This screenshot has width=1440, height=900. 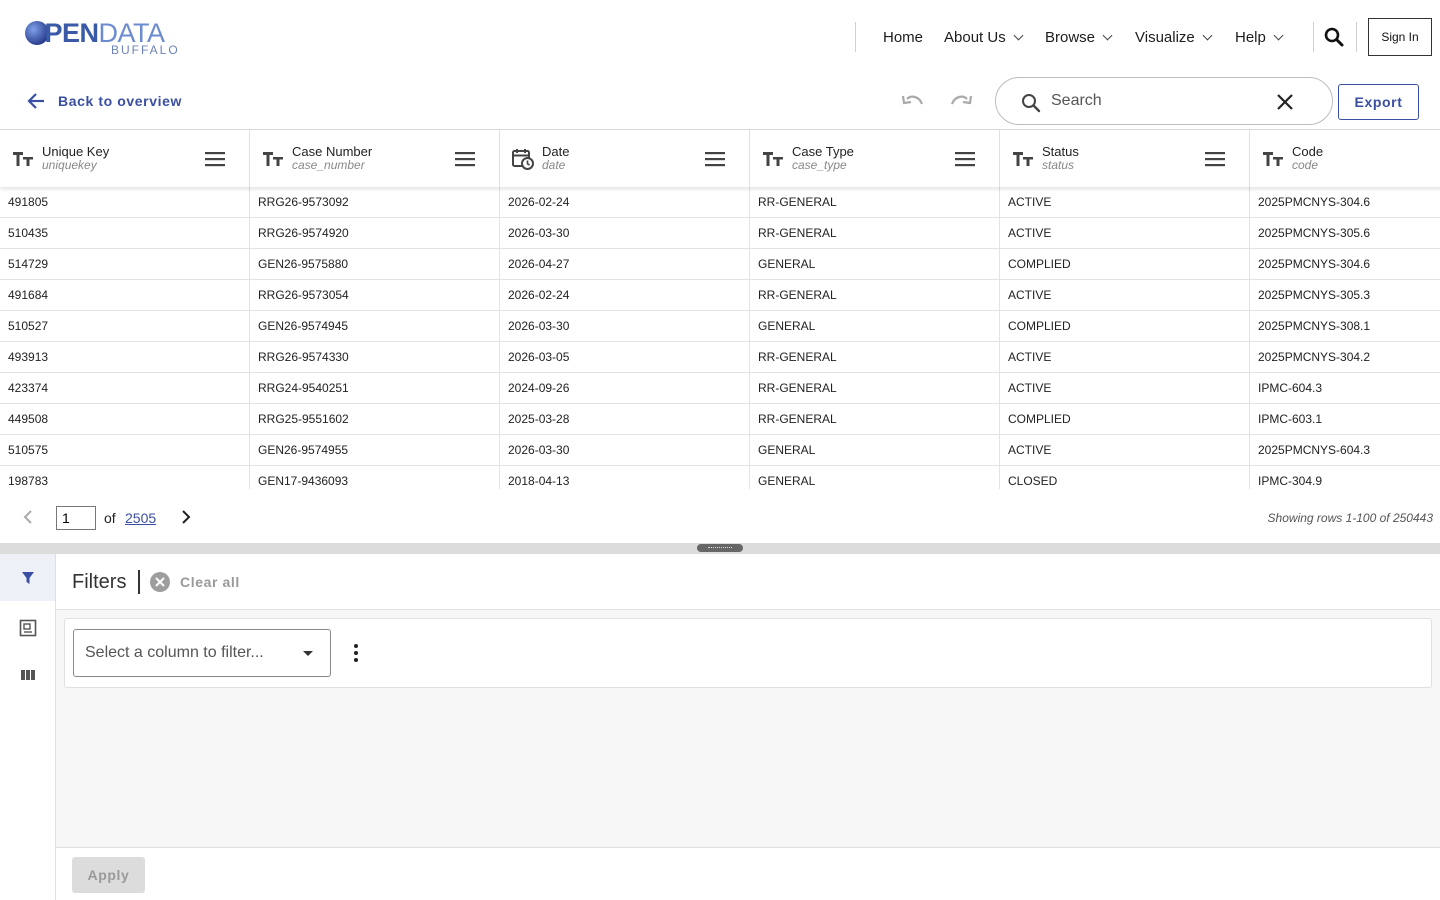 I want to click on table-cell-case_number: GEN26-9575880, so click(x=375, y=264).